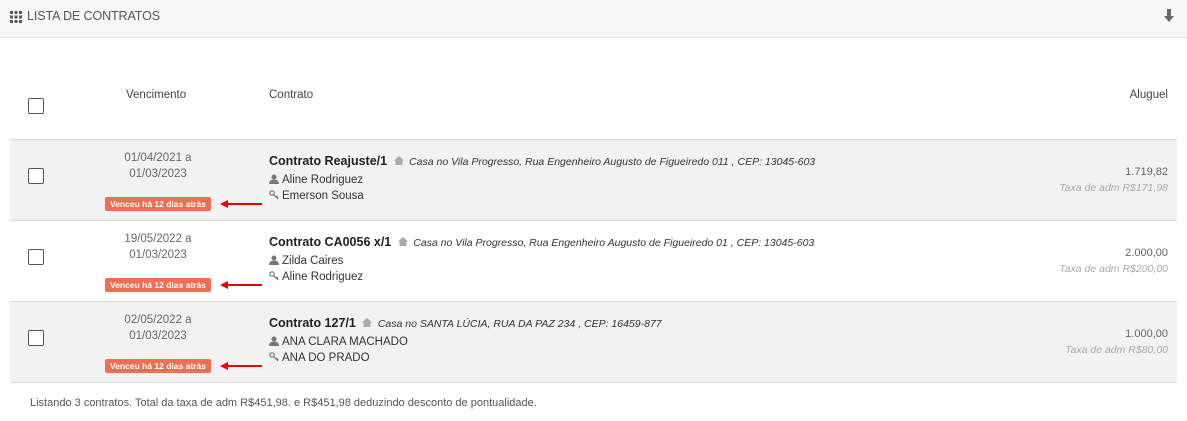 Image resolution: width=1187 pixels, height=421 pixels. What do you see at coordinates (291, 95) in the screenshot?
I see `header-contrato: Contrato` at bounding box center [291, 95].